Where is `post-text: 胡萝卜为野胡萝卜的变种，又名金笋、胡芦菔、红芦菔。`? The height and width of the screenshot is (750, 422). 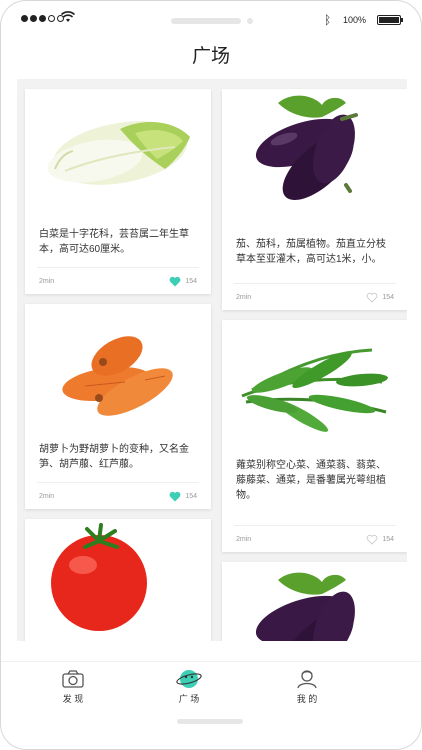 post-text: 胡萝卜为野胡萝卜的变种，又名金笋、胡芦菔、红芦菔。 is located at coordinates (114, 457).